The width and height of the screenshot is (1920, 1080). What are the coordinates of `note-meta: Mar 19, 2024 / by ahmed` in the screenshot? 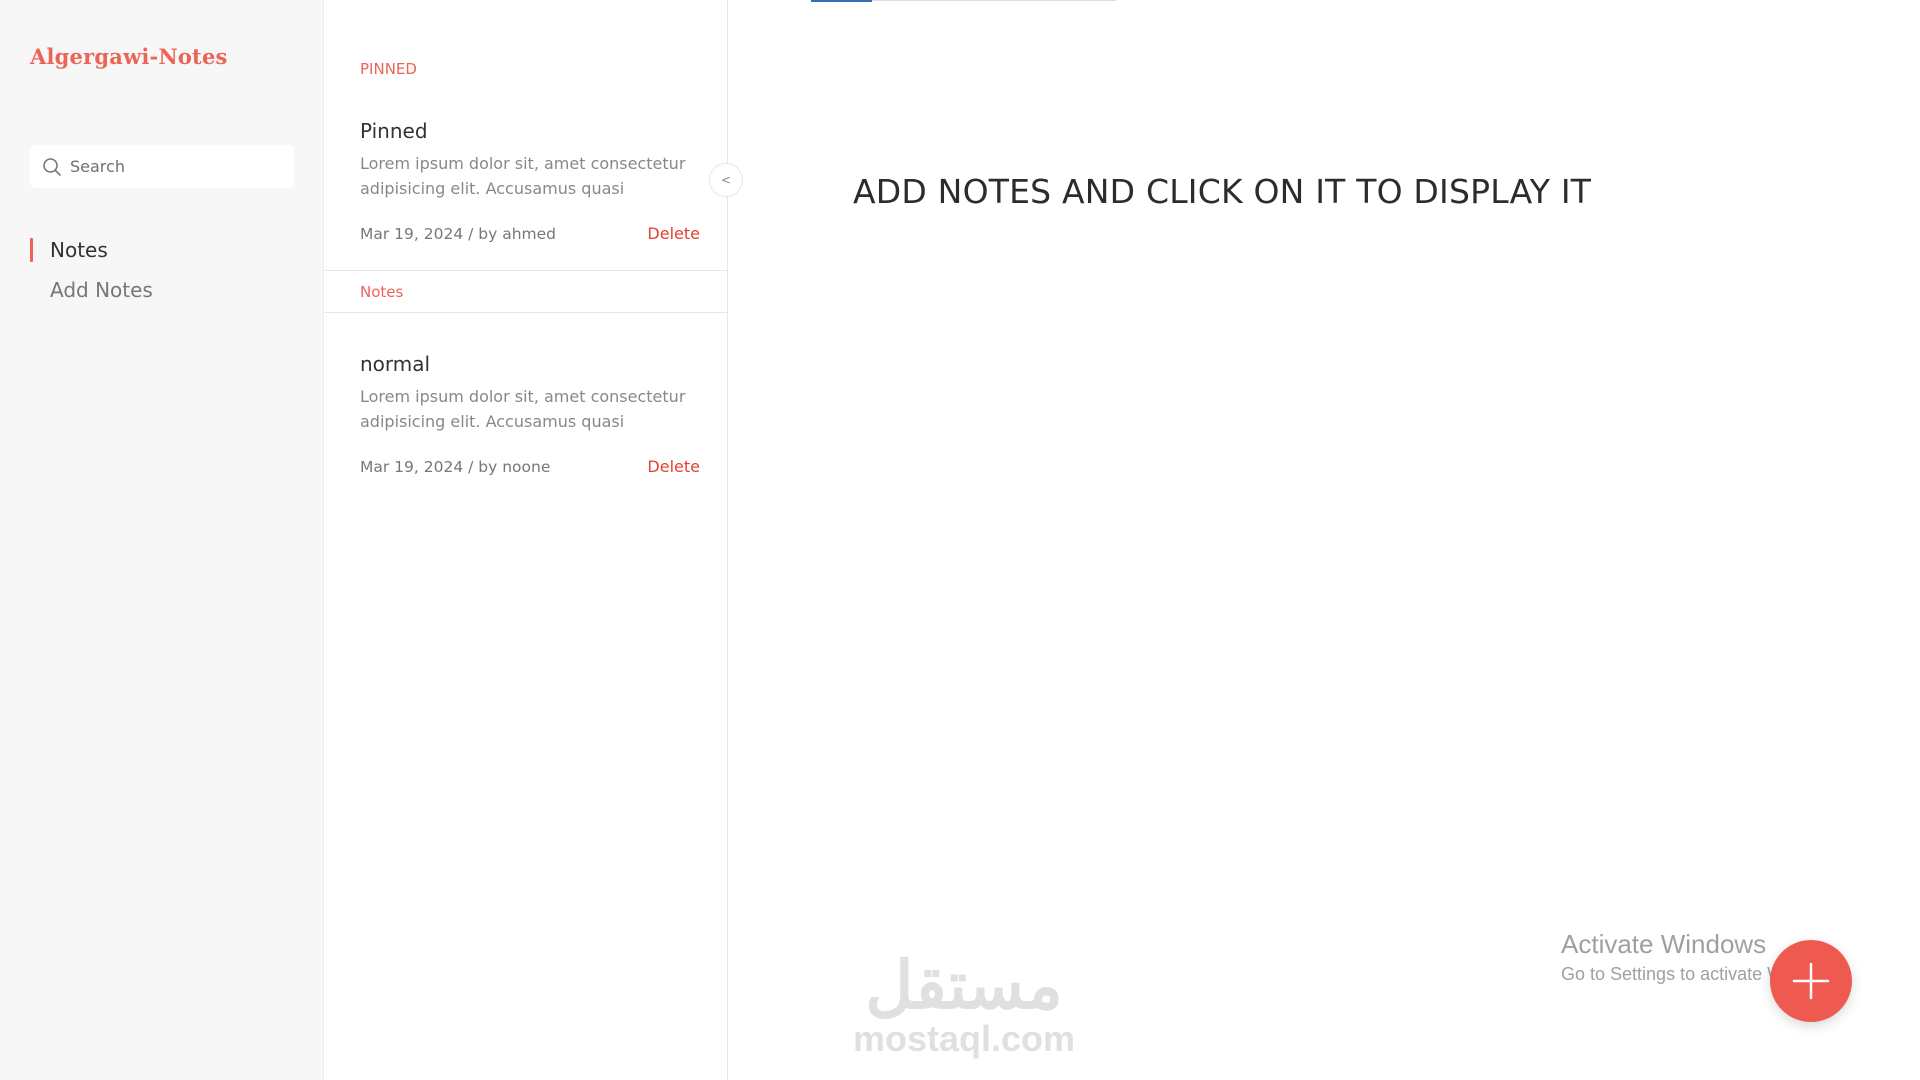 It's located at (458, 233).